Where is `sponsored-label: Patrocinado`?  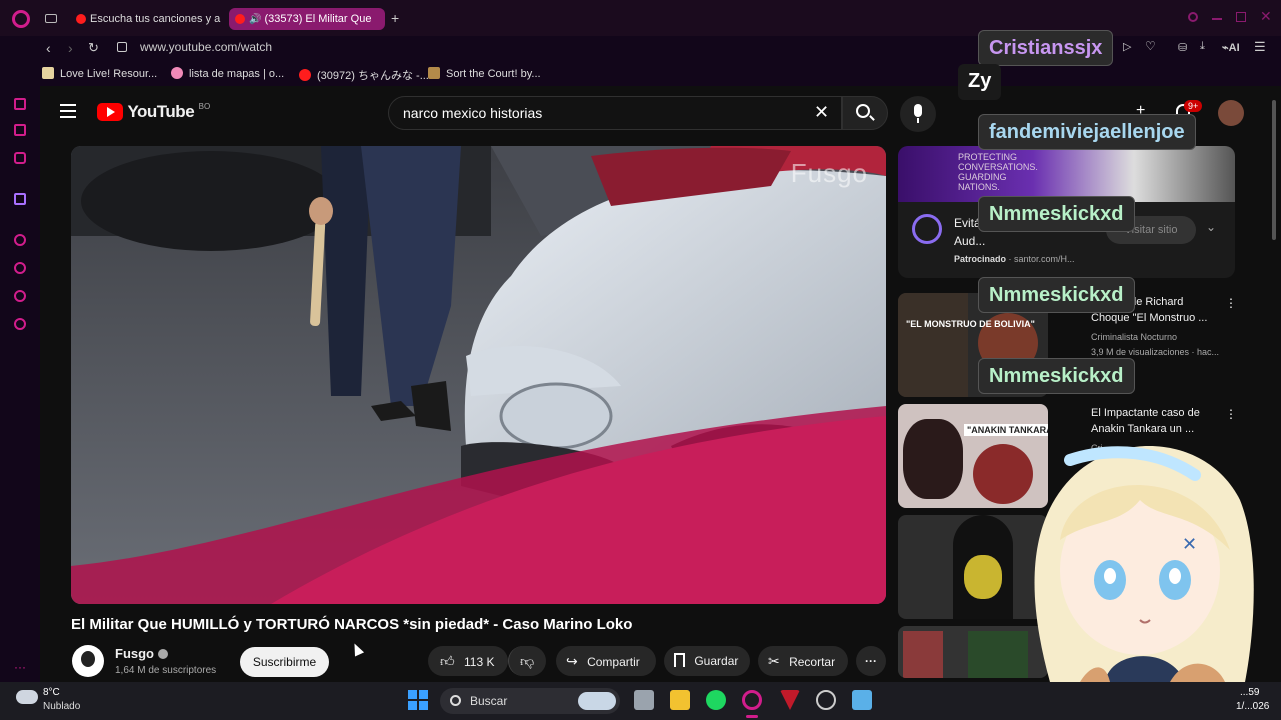
sponsored-label: Patrocinado is located at coordinates (980, 259).